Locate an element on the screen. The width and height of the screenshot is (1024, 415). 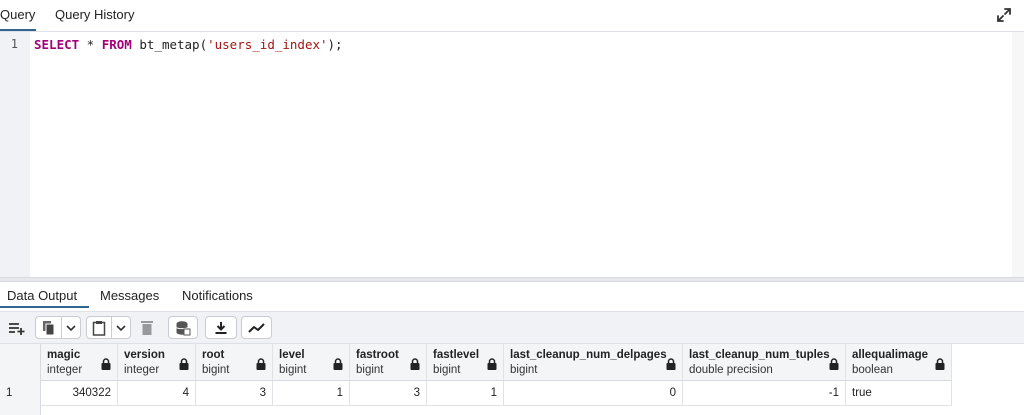
tab-data-output: Data Output is located at coordinates (44, 295).